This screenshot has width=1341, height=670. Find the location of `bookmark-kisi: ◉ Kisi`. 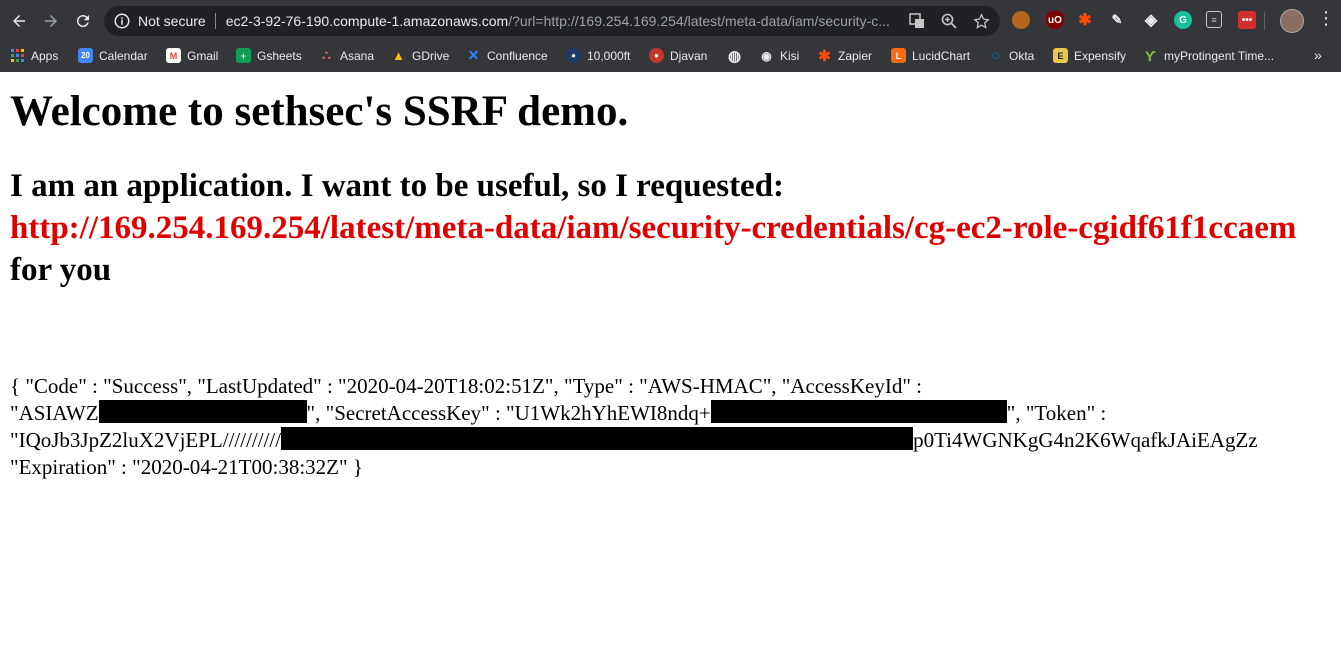

bookmark-kisi: ◉ Kisi is located at coordinates (779, 55).